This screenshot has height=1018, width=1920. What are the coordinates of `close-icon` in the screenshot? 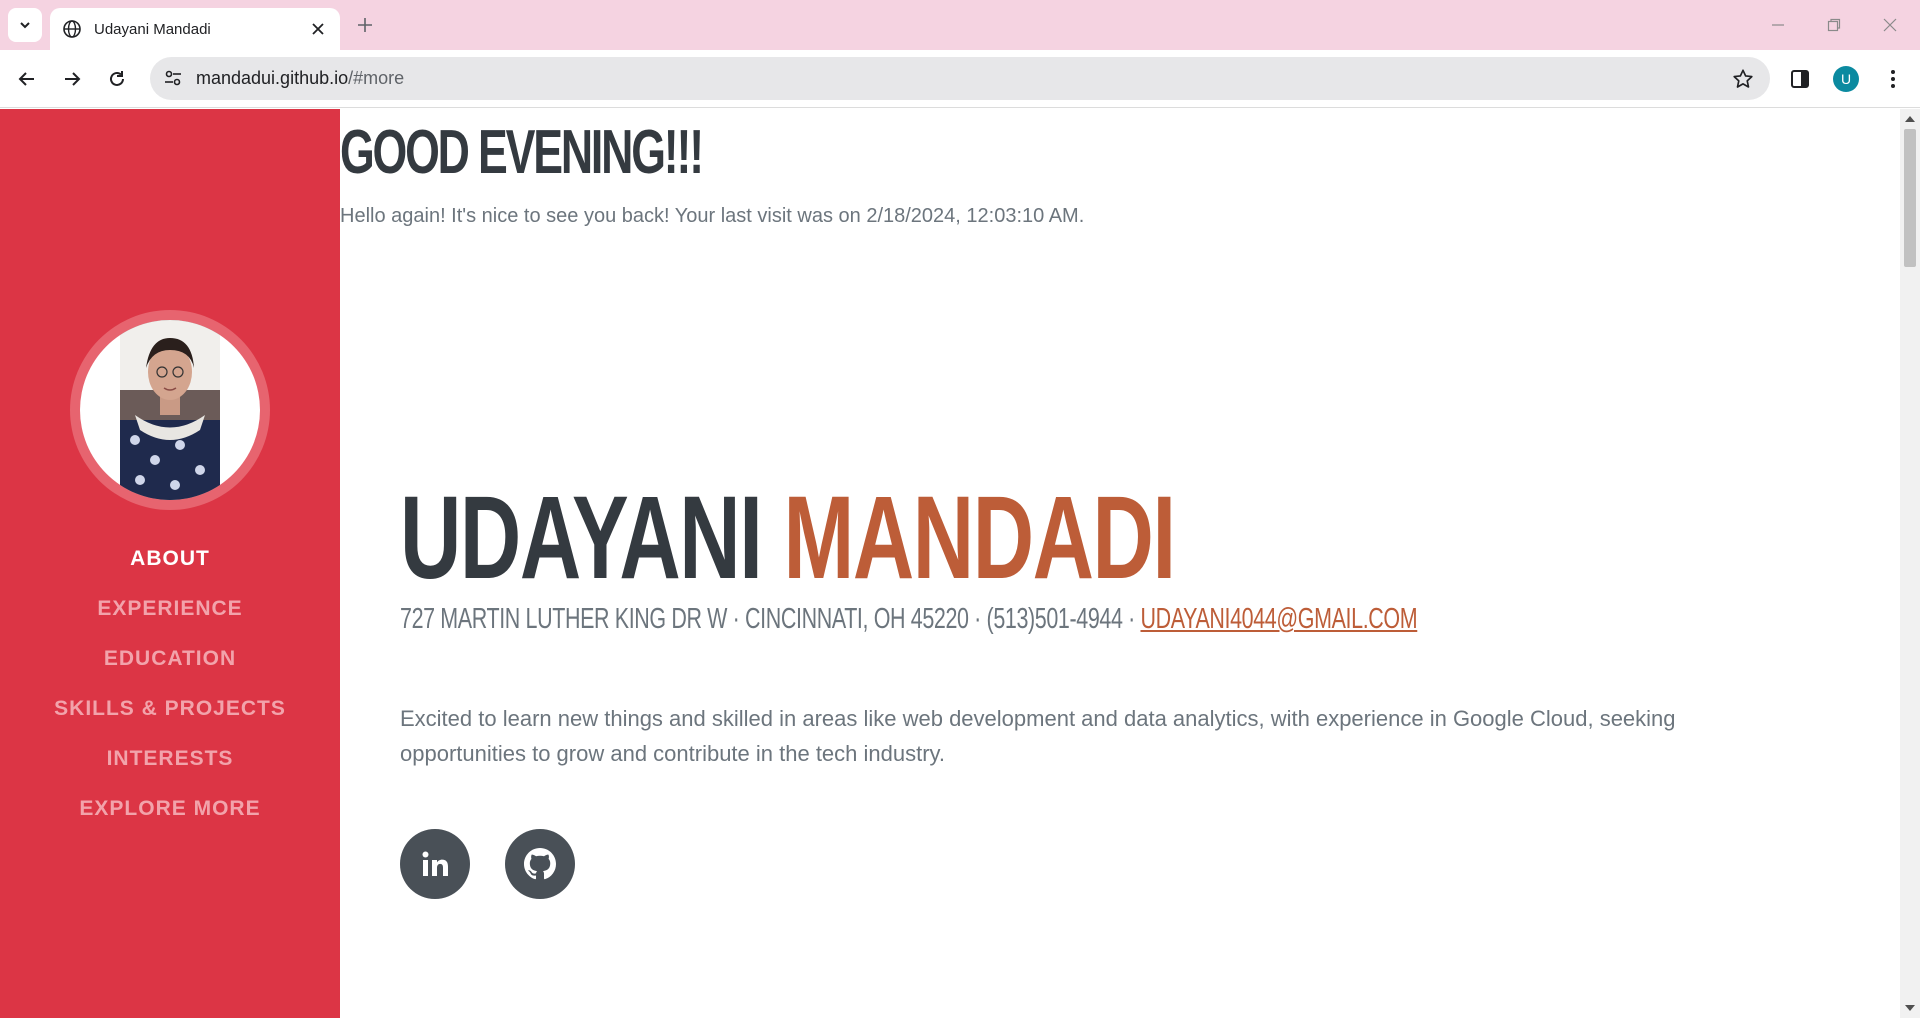 It's located at (1890, 25).